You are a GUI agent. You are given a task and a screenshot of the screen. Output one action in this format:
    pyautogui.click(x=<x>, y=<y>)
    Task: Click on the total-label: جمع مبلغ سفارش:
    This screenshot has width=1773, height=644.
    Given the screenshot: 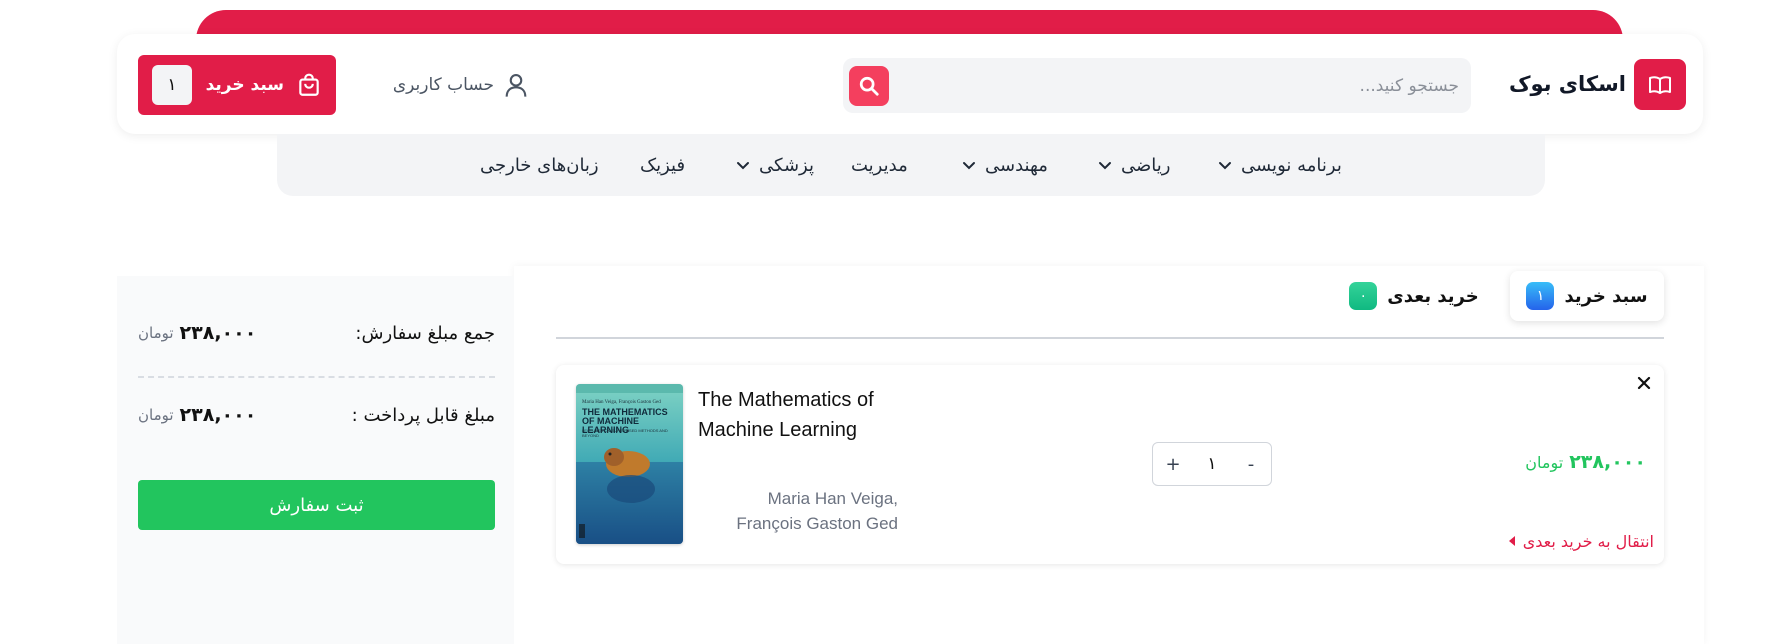 What is the action you would take?
    pyautogui.click(x=425, y=333)
    